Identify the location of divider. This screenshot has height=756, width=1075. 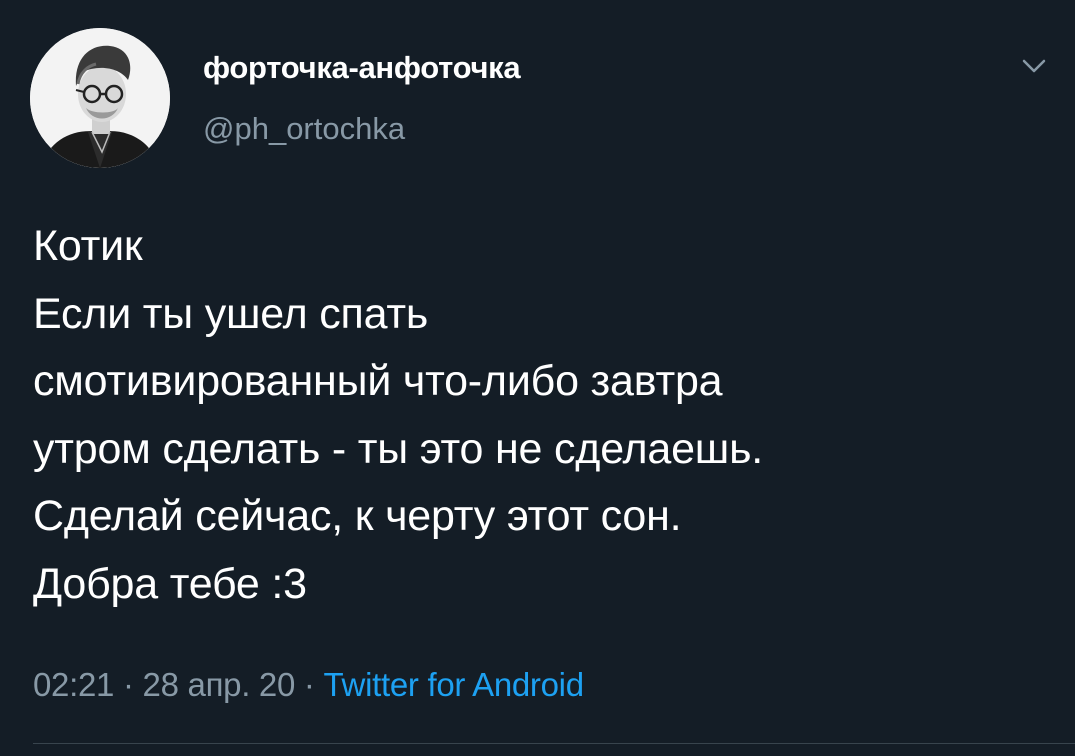
(554, 743).